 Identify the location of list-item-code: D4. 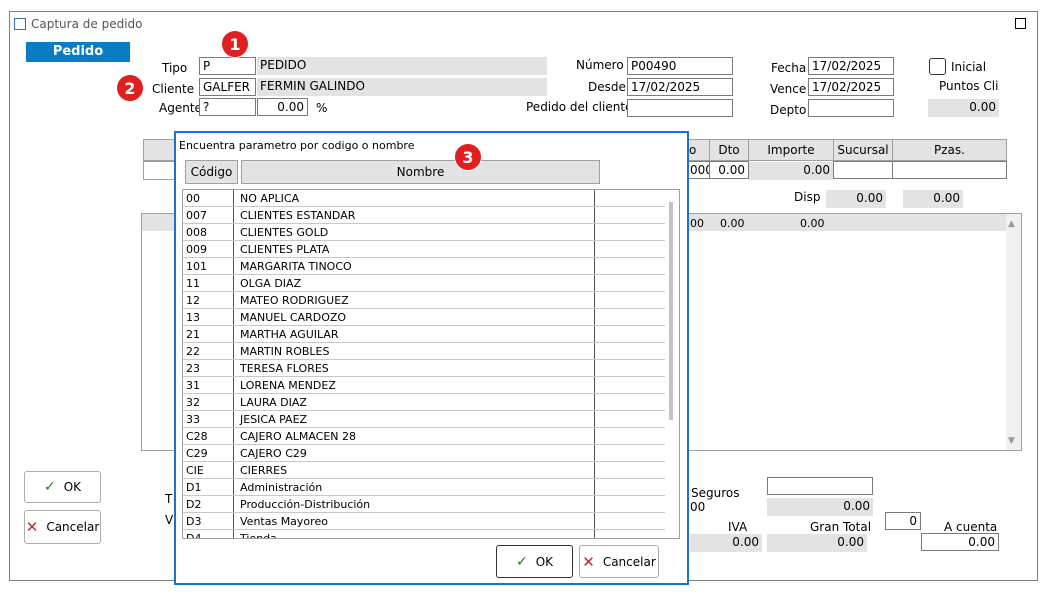
(194, 535).